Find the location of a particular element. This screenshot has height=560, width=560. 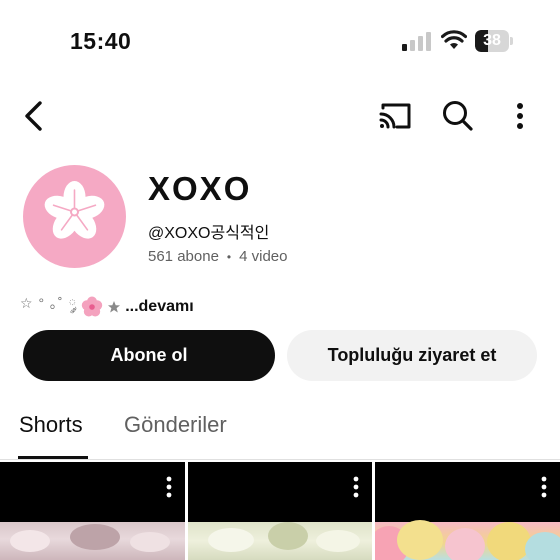

cellular-signal-icon is located at coordinates (416, 41).